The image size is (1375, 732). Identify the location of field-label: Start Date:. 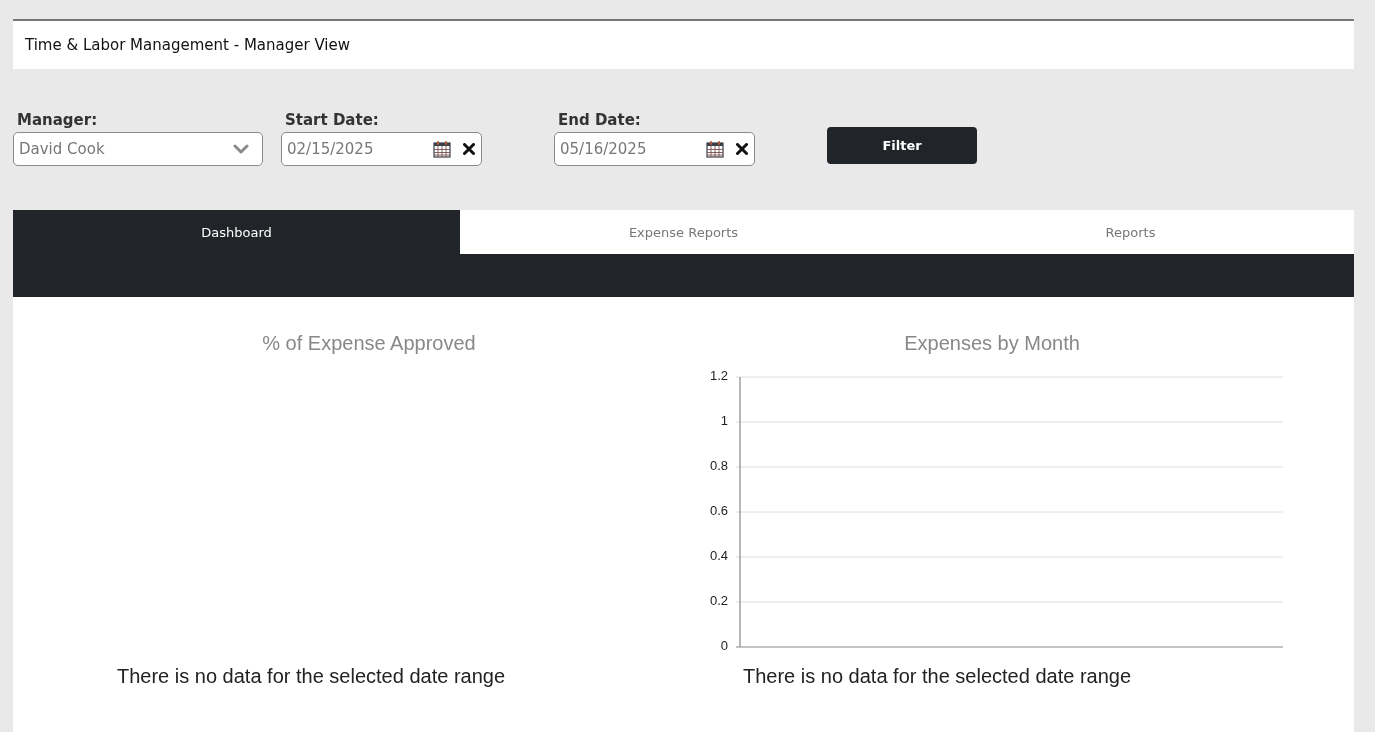
(331, 120).